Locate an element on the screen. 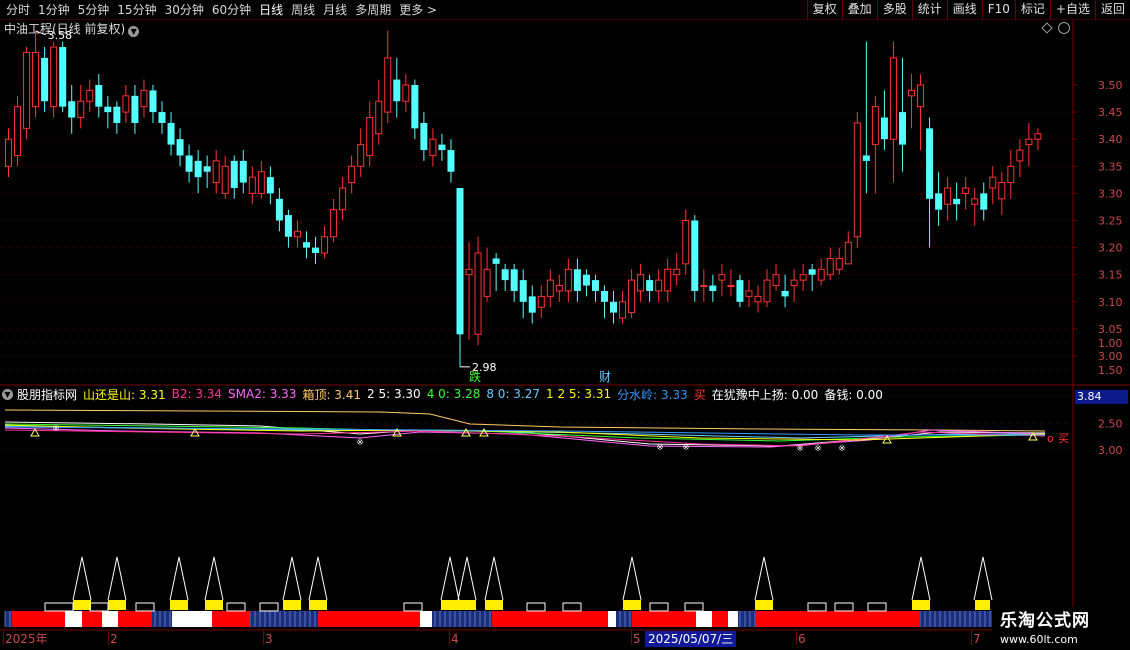  indicator-item-5: 4 0: 3.28 is located at coordinates (453, 394).